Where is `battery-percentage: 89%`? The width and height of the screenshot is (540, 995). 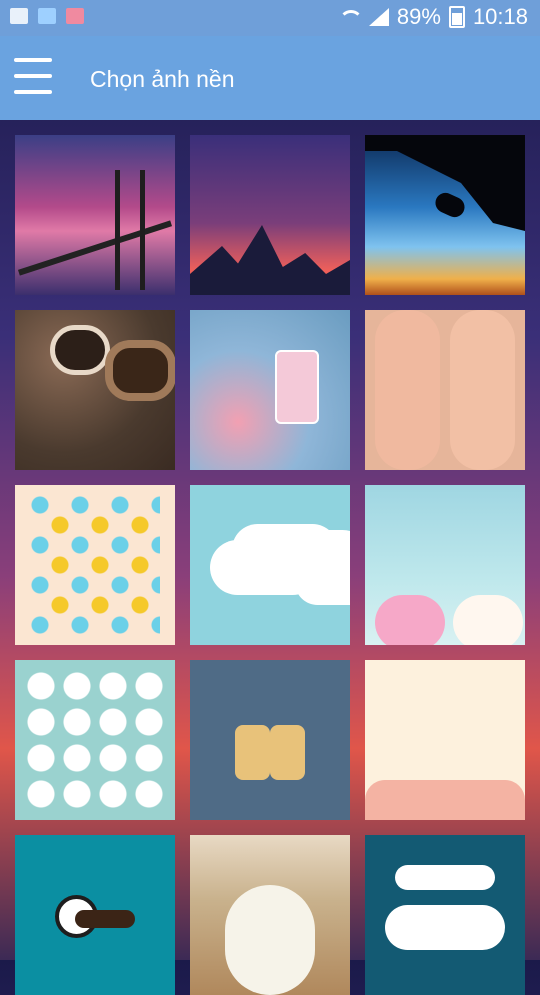 battery-percentage: 89% is located at coordinates (418, 16).